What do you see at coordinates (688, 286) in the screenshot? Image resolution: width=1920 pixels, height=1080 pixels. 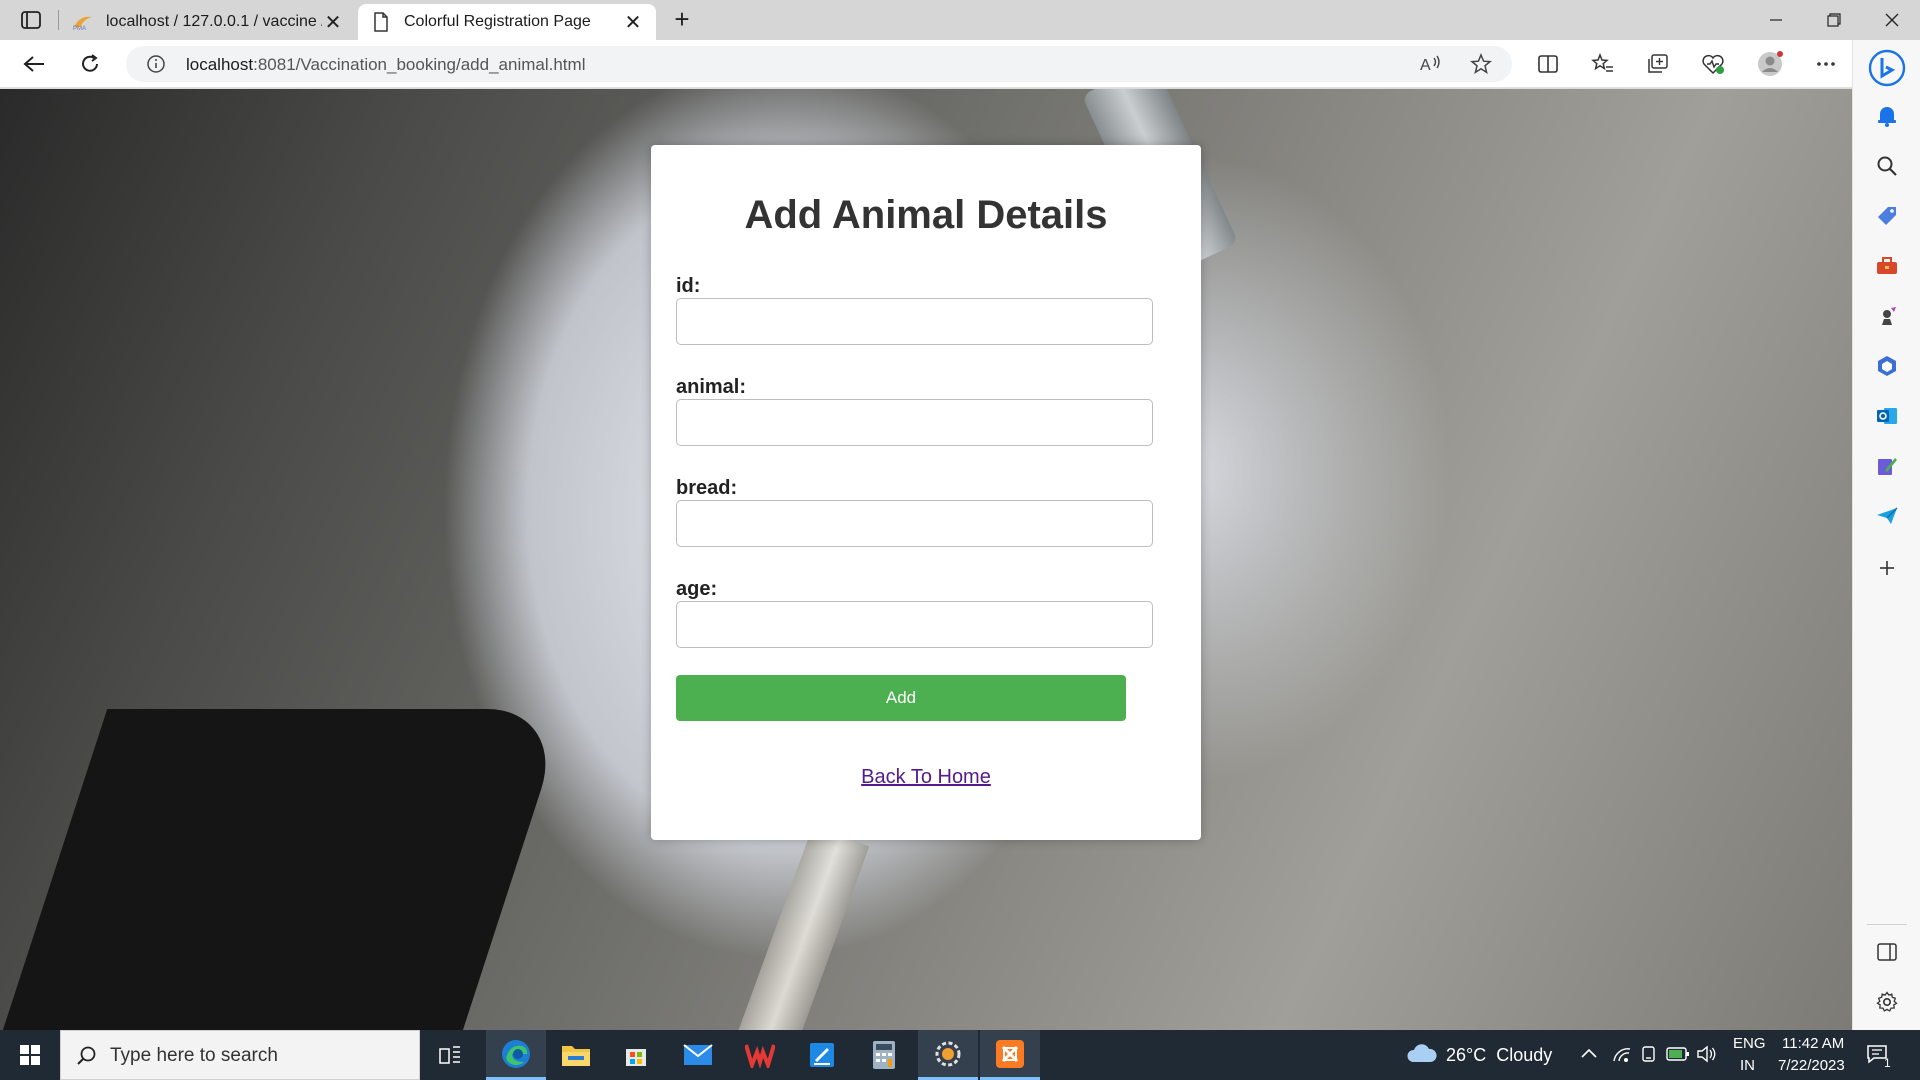 I see `id-label: id:` at bounding box center [688, 286].